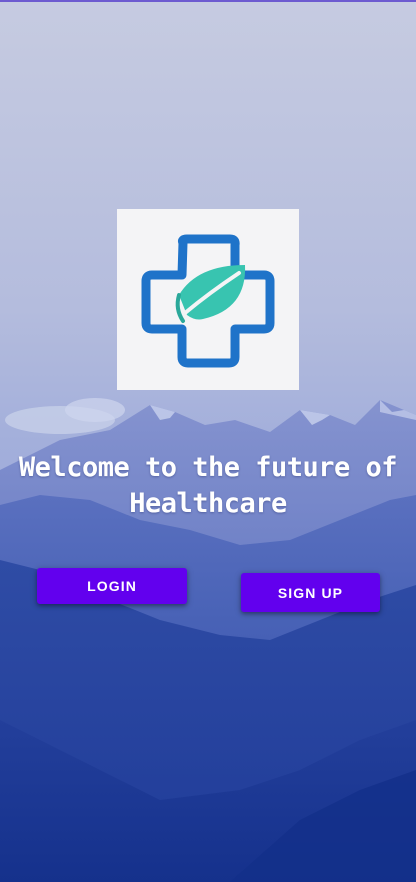  What do you see at coordinates (208, 485) in the screenshot?
I see `welcome-title: Welcome to the future of Healthcare` at bounding box center [208, 485].